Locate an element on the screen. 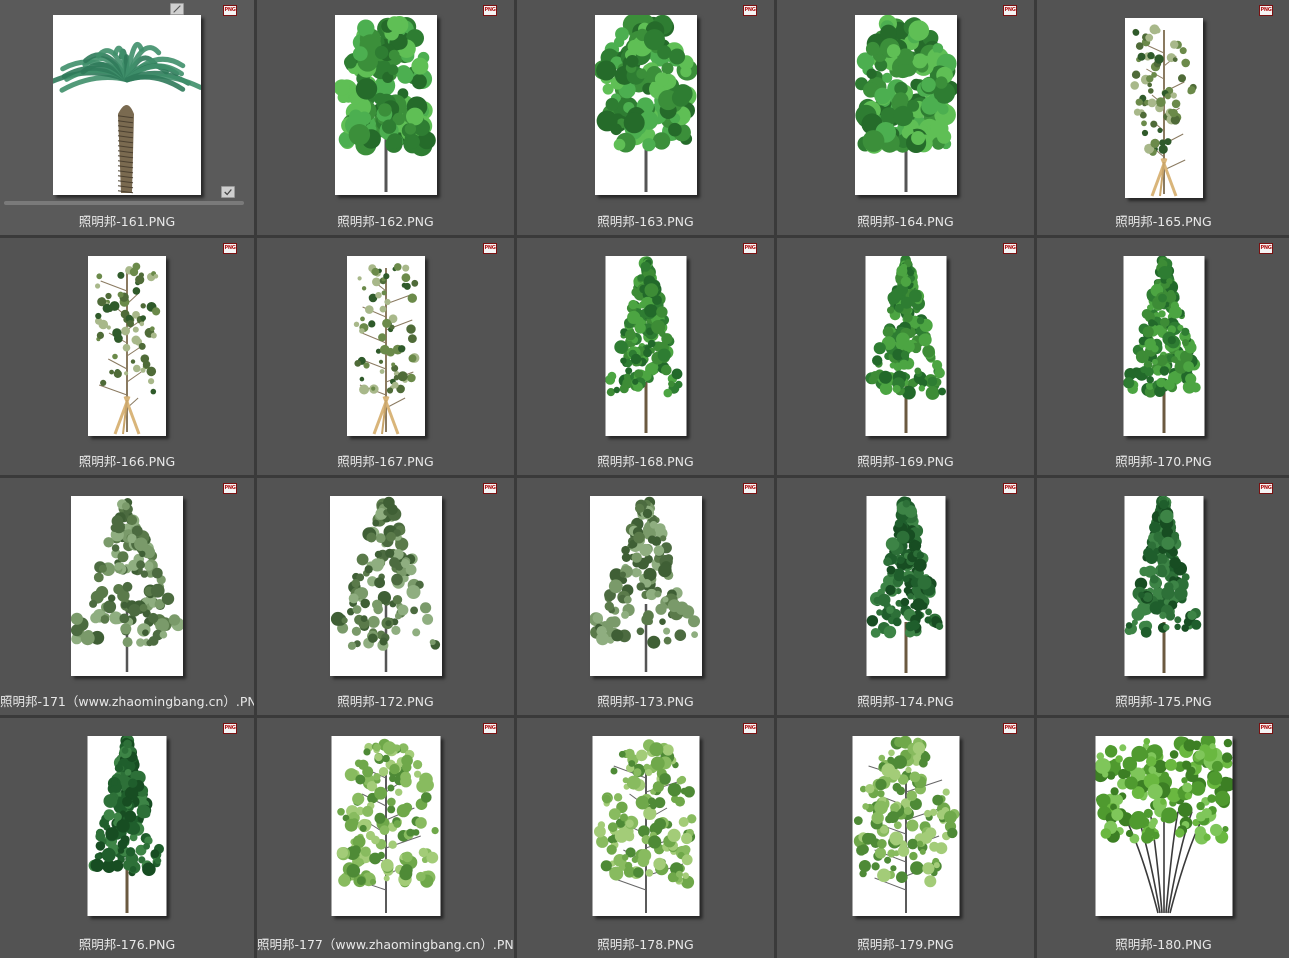  file-name-label: 照明邦-174.PNG is located at coordinates (905, 701).